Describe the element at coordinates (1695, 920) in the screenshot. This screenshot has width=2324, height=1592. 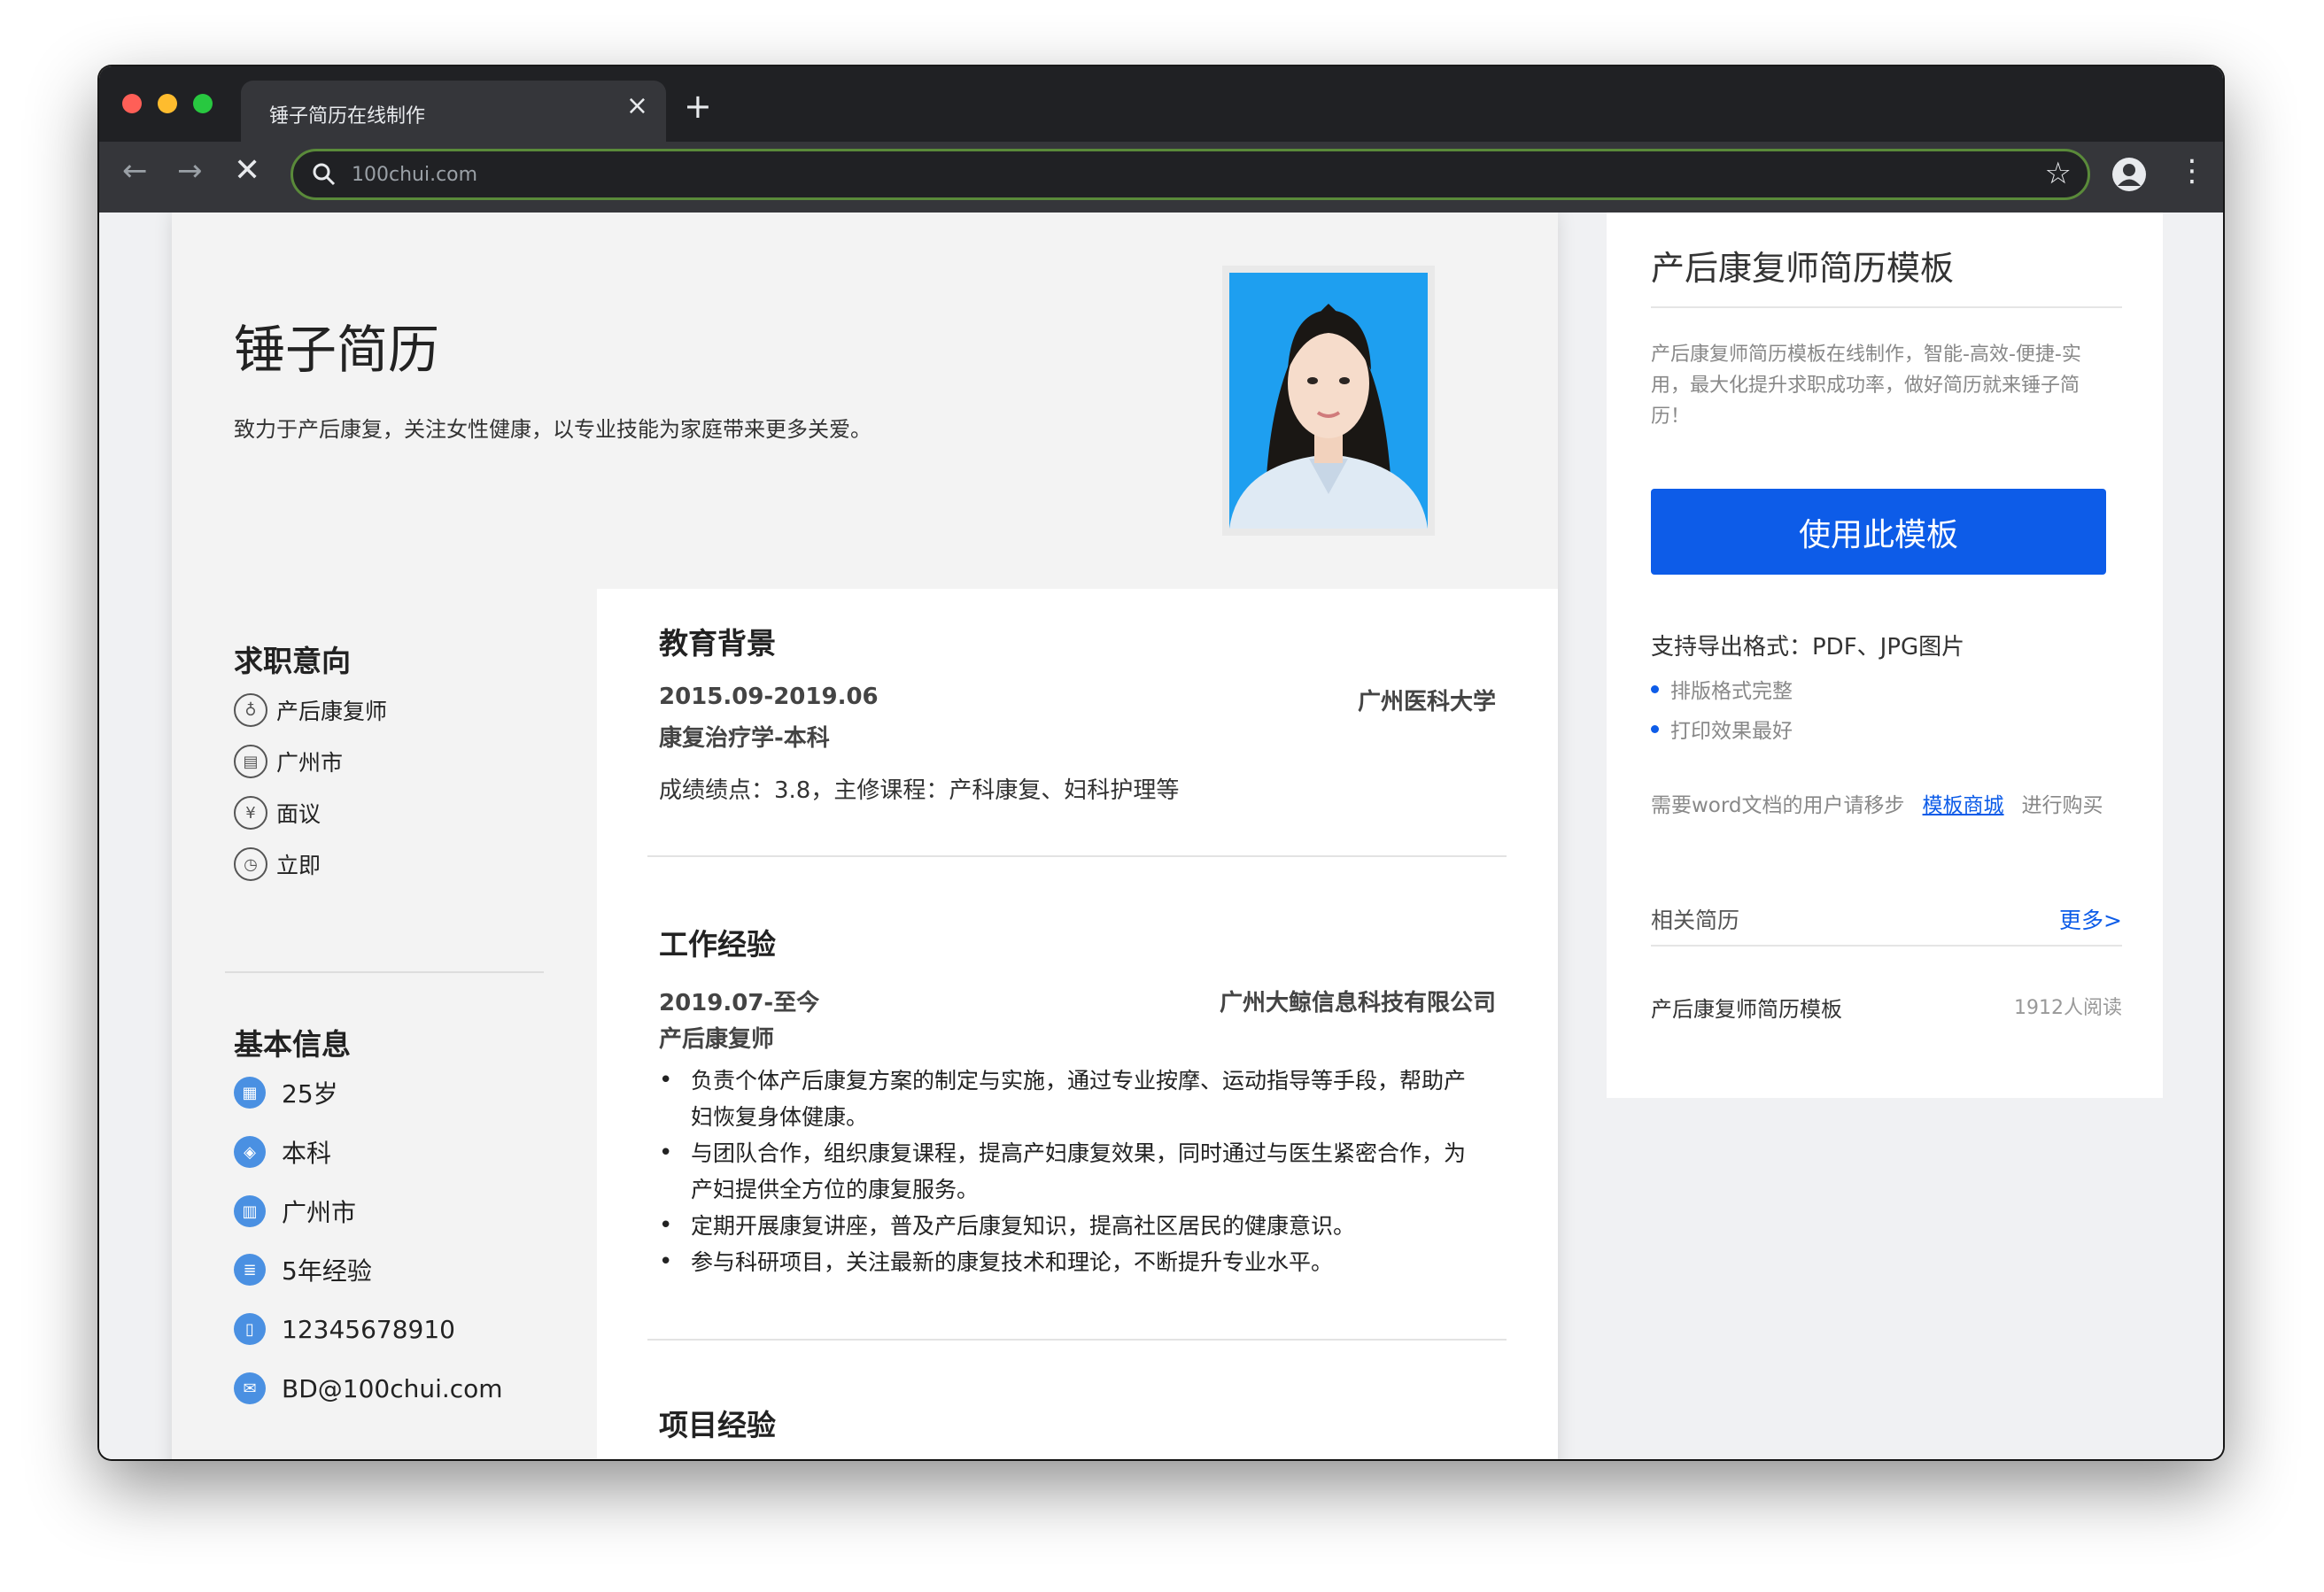
I see `related-resumes-title: 相关简历` at that location.